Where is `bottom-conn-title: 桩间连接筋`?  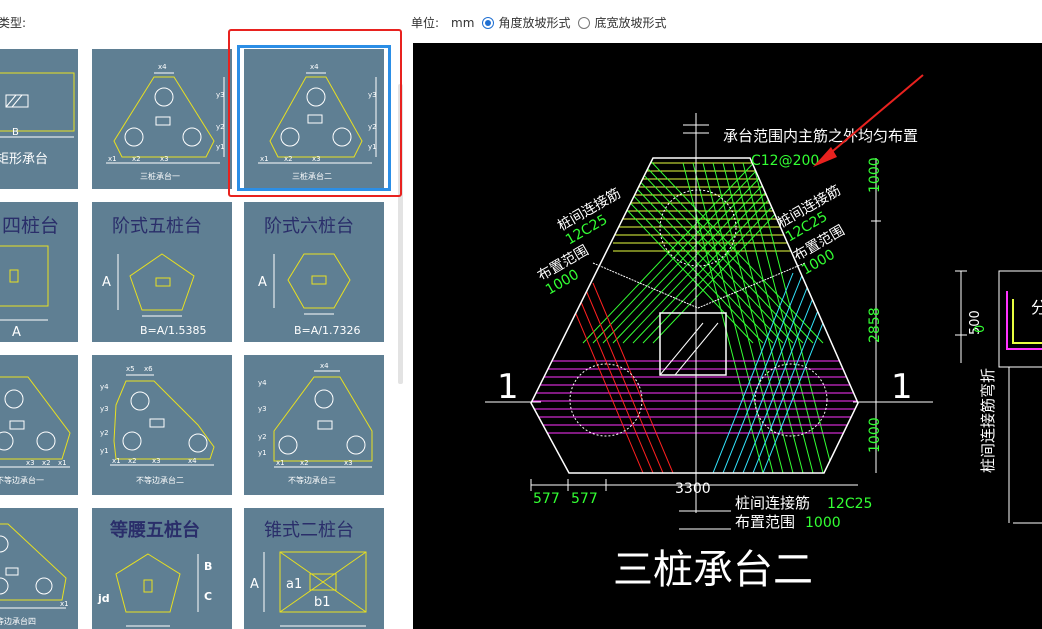
bottom-conn-title: 桩间连接筋 is located at coordinates (772, 503).